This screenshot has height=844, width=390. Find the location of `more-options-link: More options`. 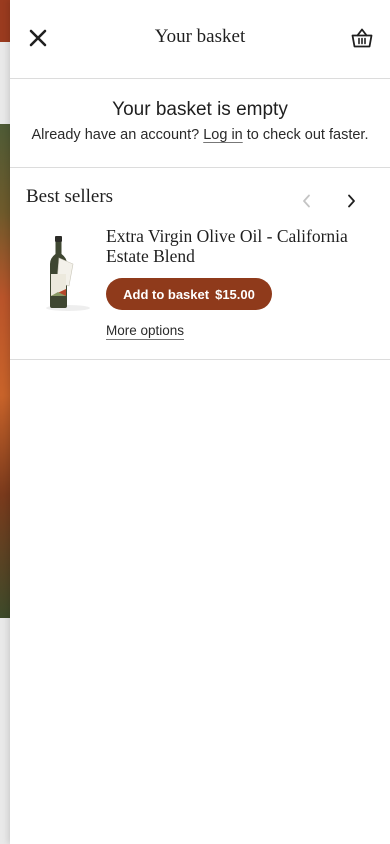

more-options-link: More options is located at coordinates (145, 331).